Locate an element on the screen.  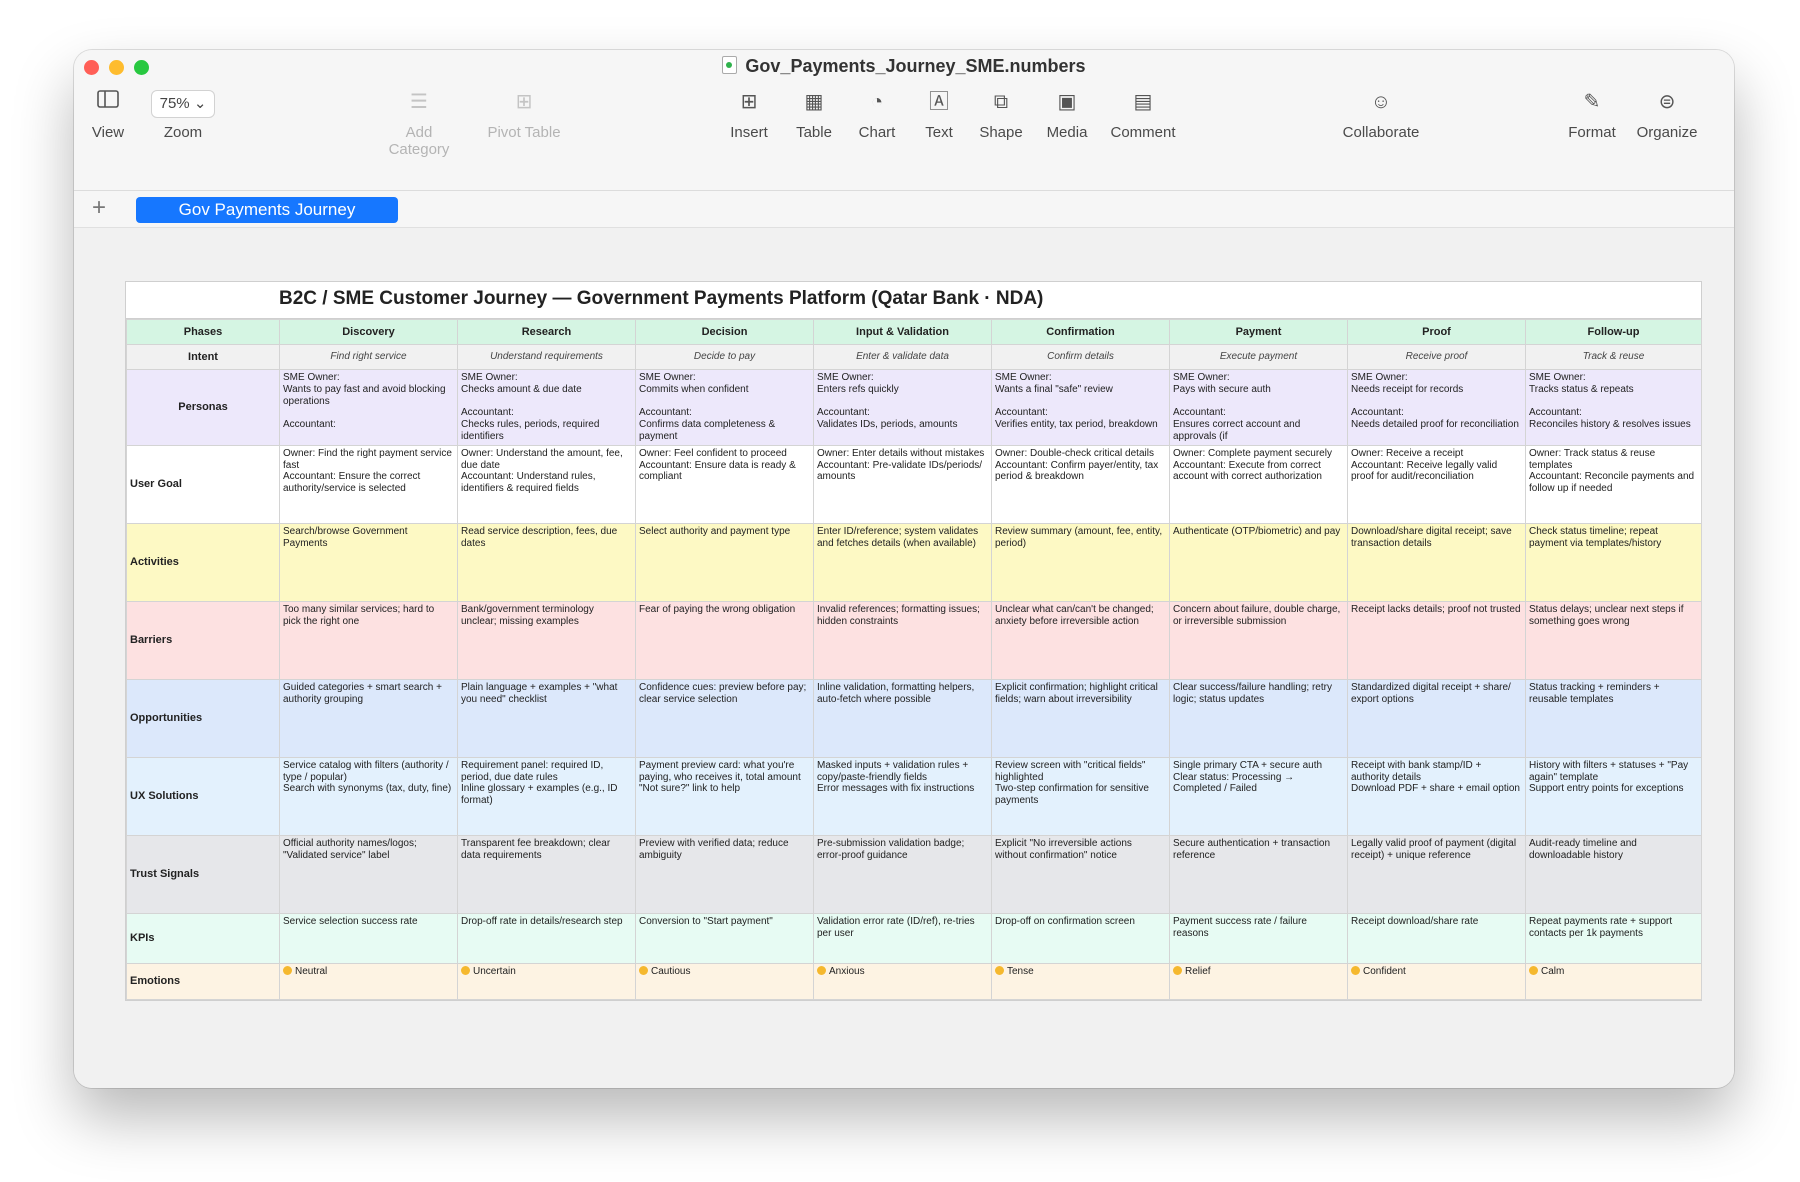
format-button: ✎ Format is located at coordinates (1592, 114).